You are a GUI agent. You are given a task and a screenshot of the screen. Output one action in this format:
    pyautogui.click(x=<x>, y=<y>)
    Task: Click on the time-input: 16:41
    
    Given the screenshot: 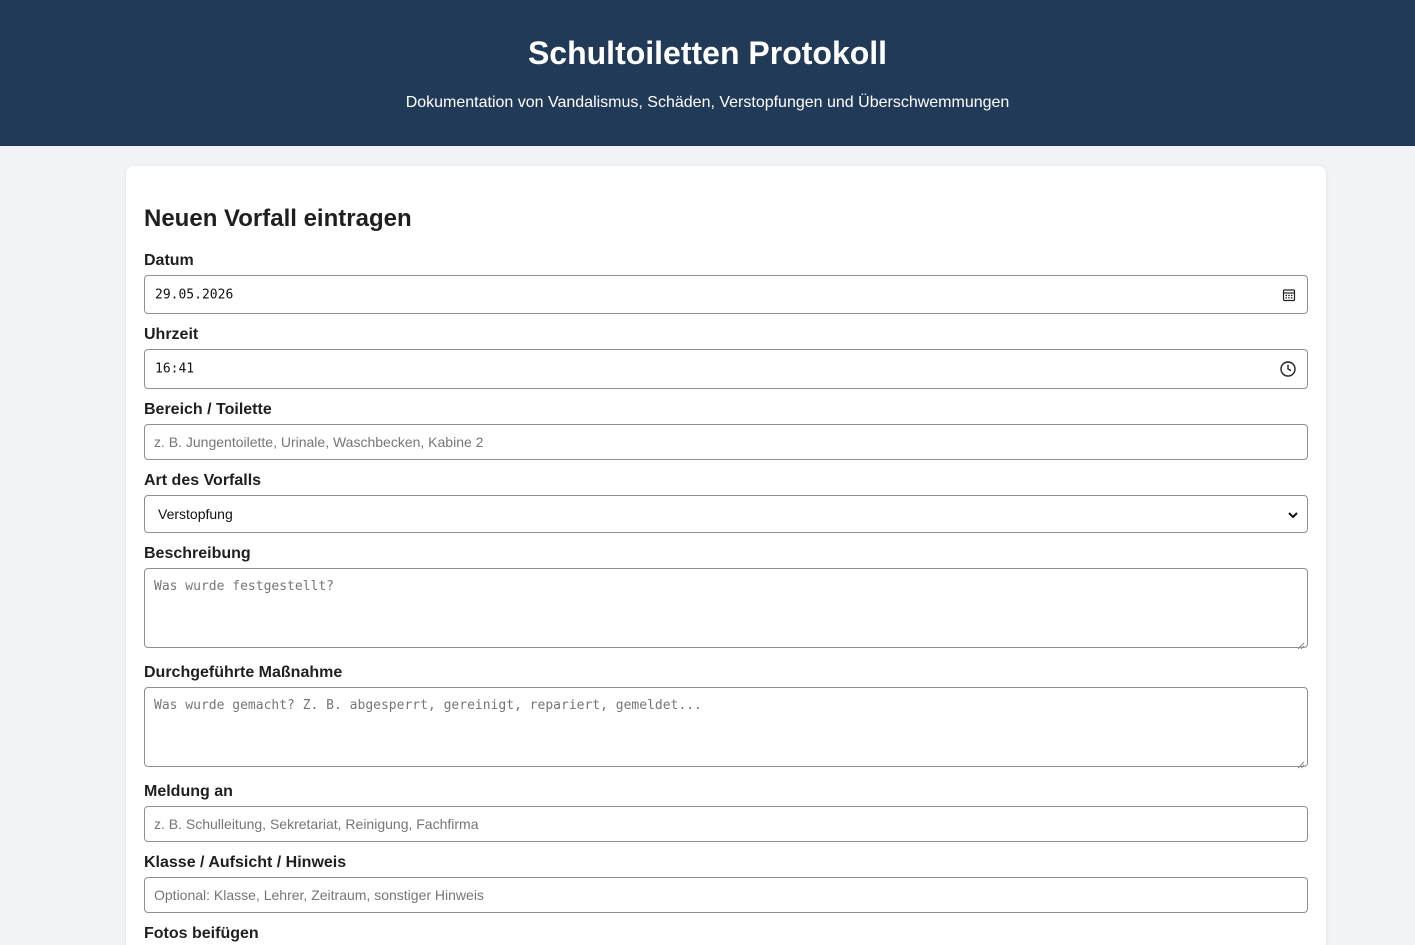 What is the action you would take?
    pyautogui.click(x=726, y=369)
    